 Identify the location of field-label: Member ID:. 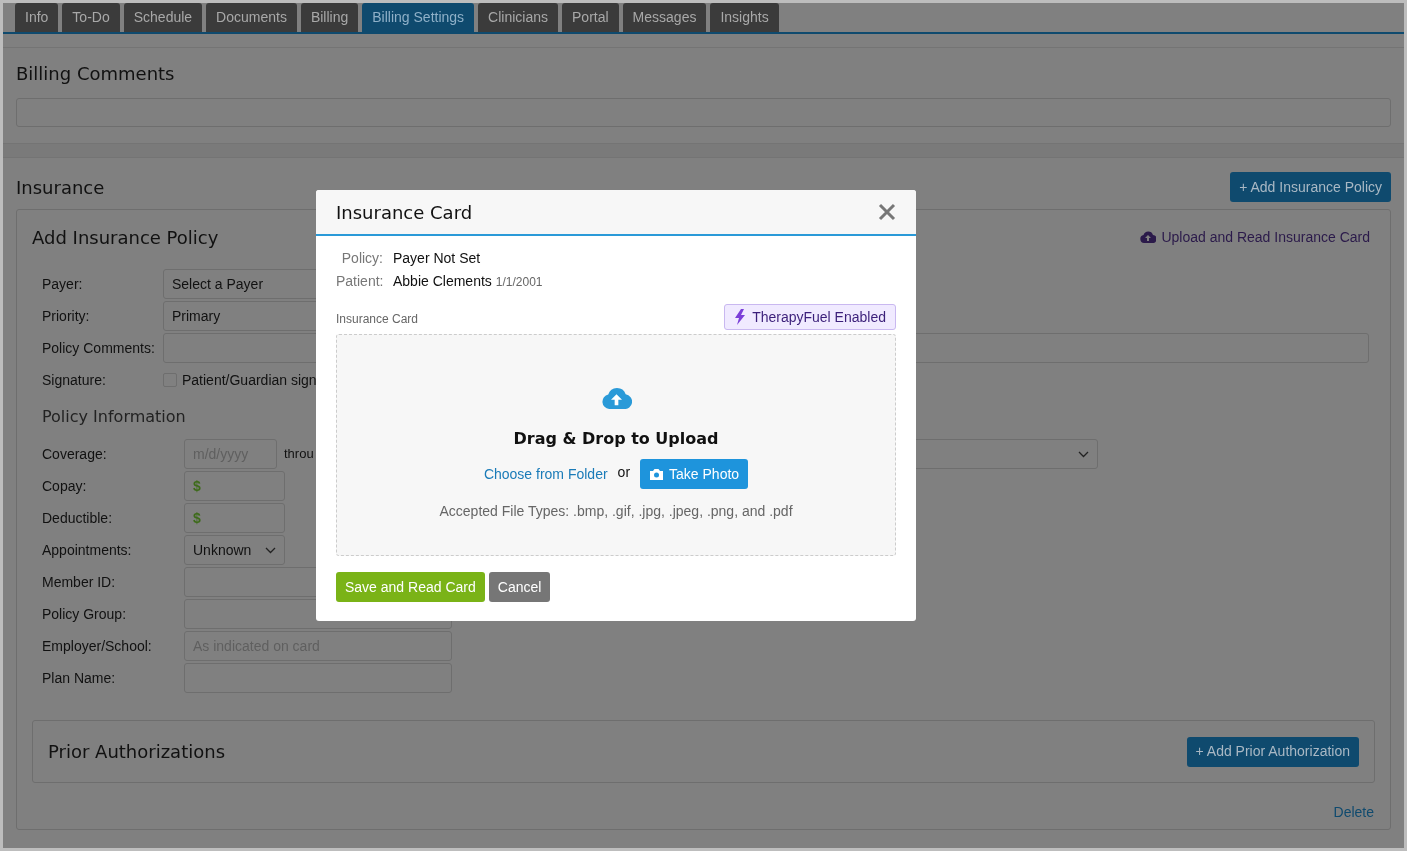
(79, 582).